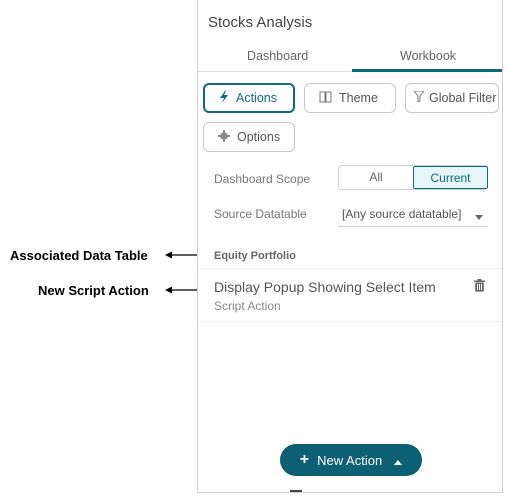 The image size is (508, 497). I want to click on actions-button-label: Actions, so click(256, 98).